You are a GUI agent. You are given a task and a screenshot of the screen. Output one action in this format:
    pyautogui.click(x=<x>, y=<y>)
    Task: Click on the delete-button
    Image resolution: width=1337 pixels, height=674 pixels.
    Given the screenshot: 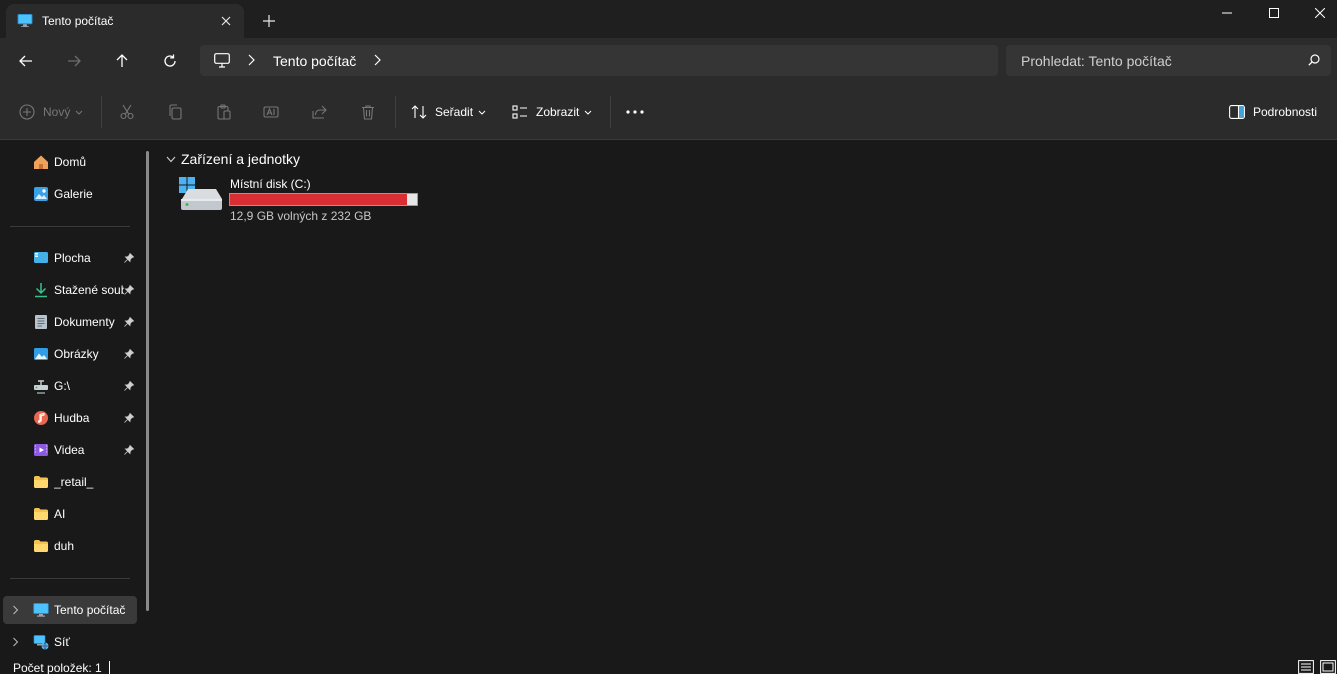 What is the action you would take?
    pyautogui.click(x=372, y=112)
    